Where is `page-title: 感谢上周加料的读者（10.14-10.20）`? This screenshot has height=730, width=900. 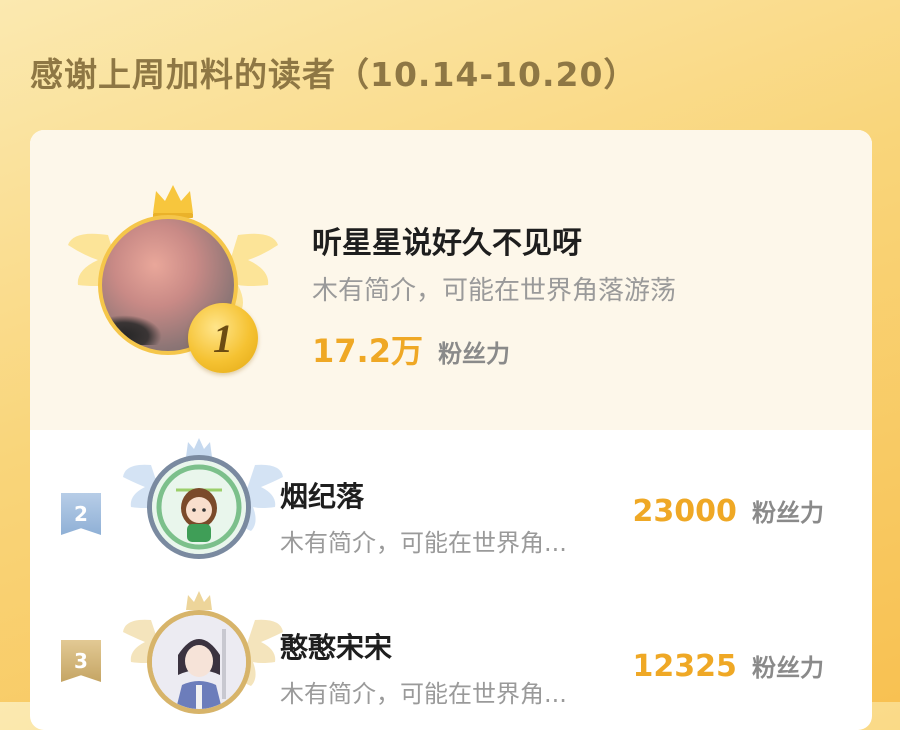
page-title: 感谢上周加料的读者（10.14-10.20） is located at coordinates (334, 74).